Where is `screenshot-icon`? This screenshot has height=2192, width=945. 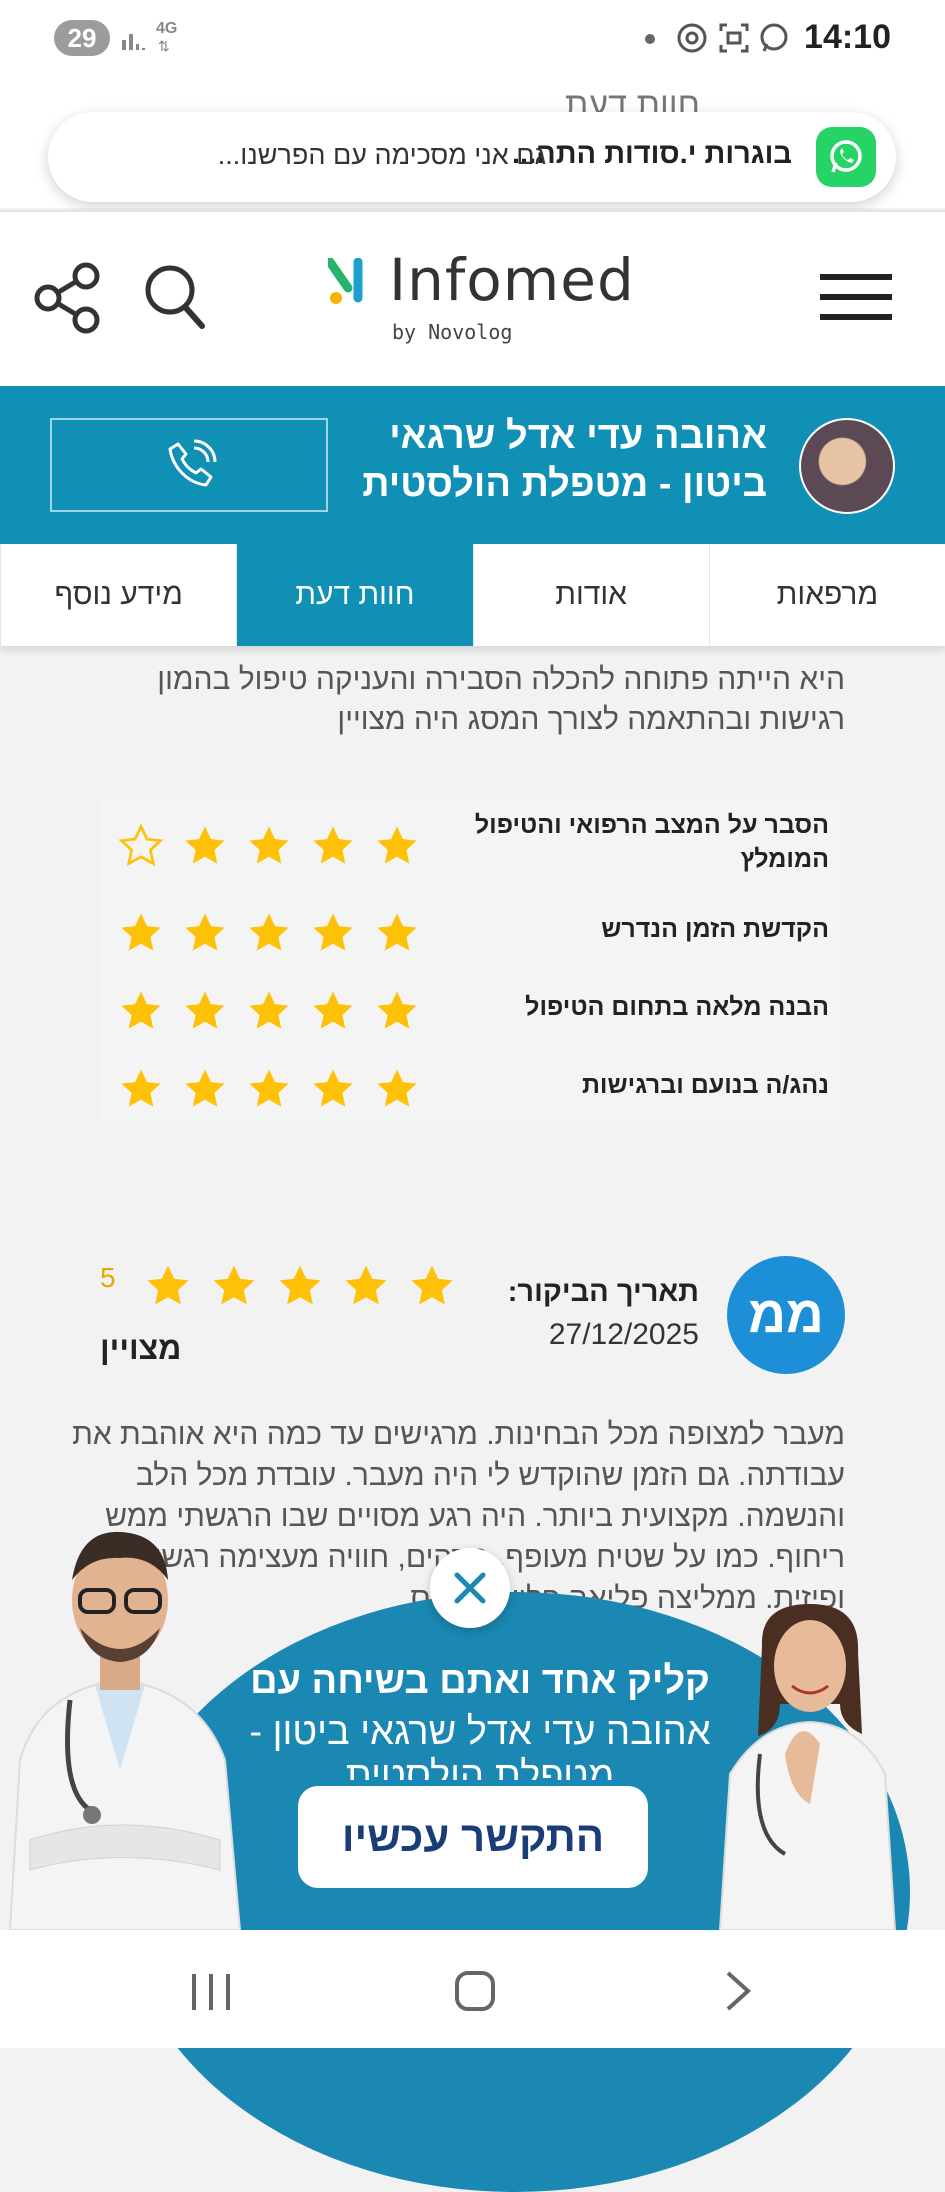 screenshot-icon is located at coordinates (734, 40).